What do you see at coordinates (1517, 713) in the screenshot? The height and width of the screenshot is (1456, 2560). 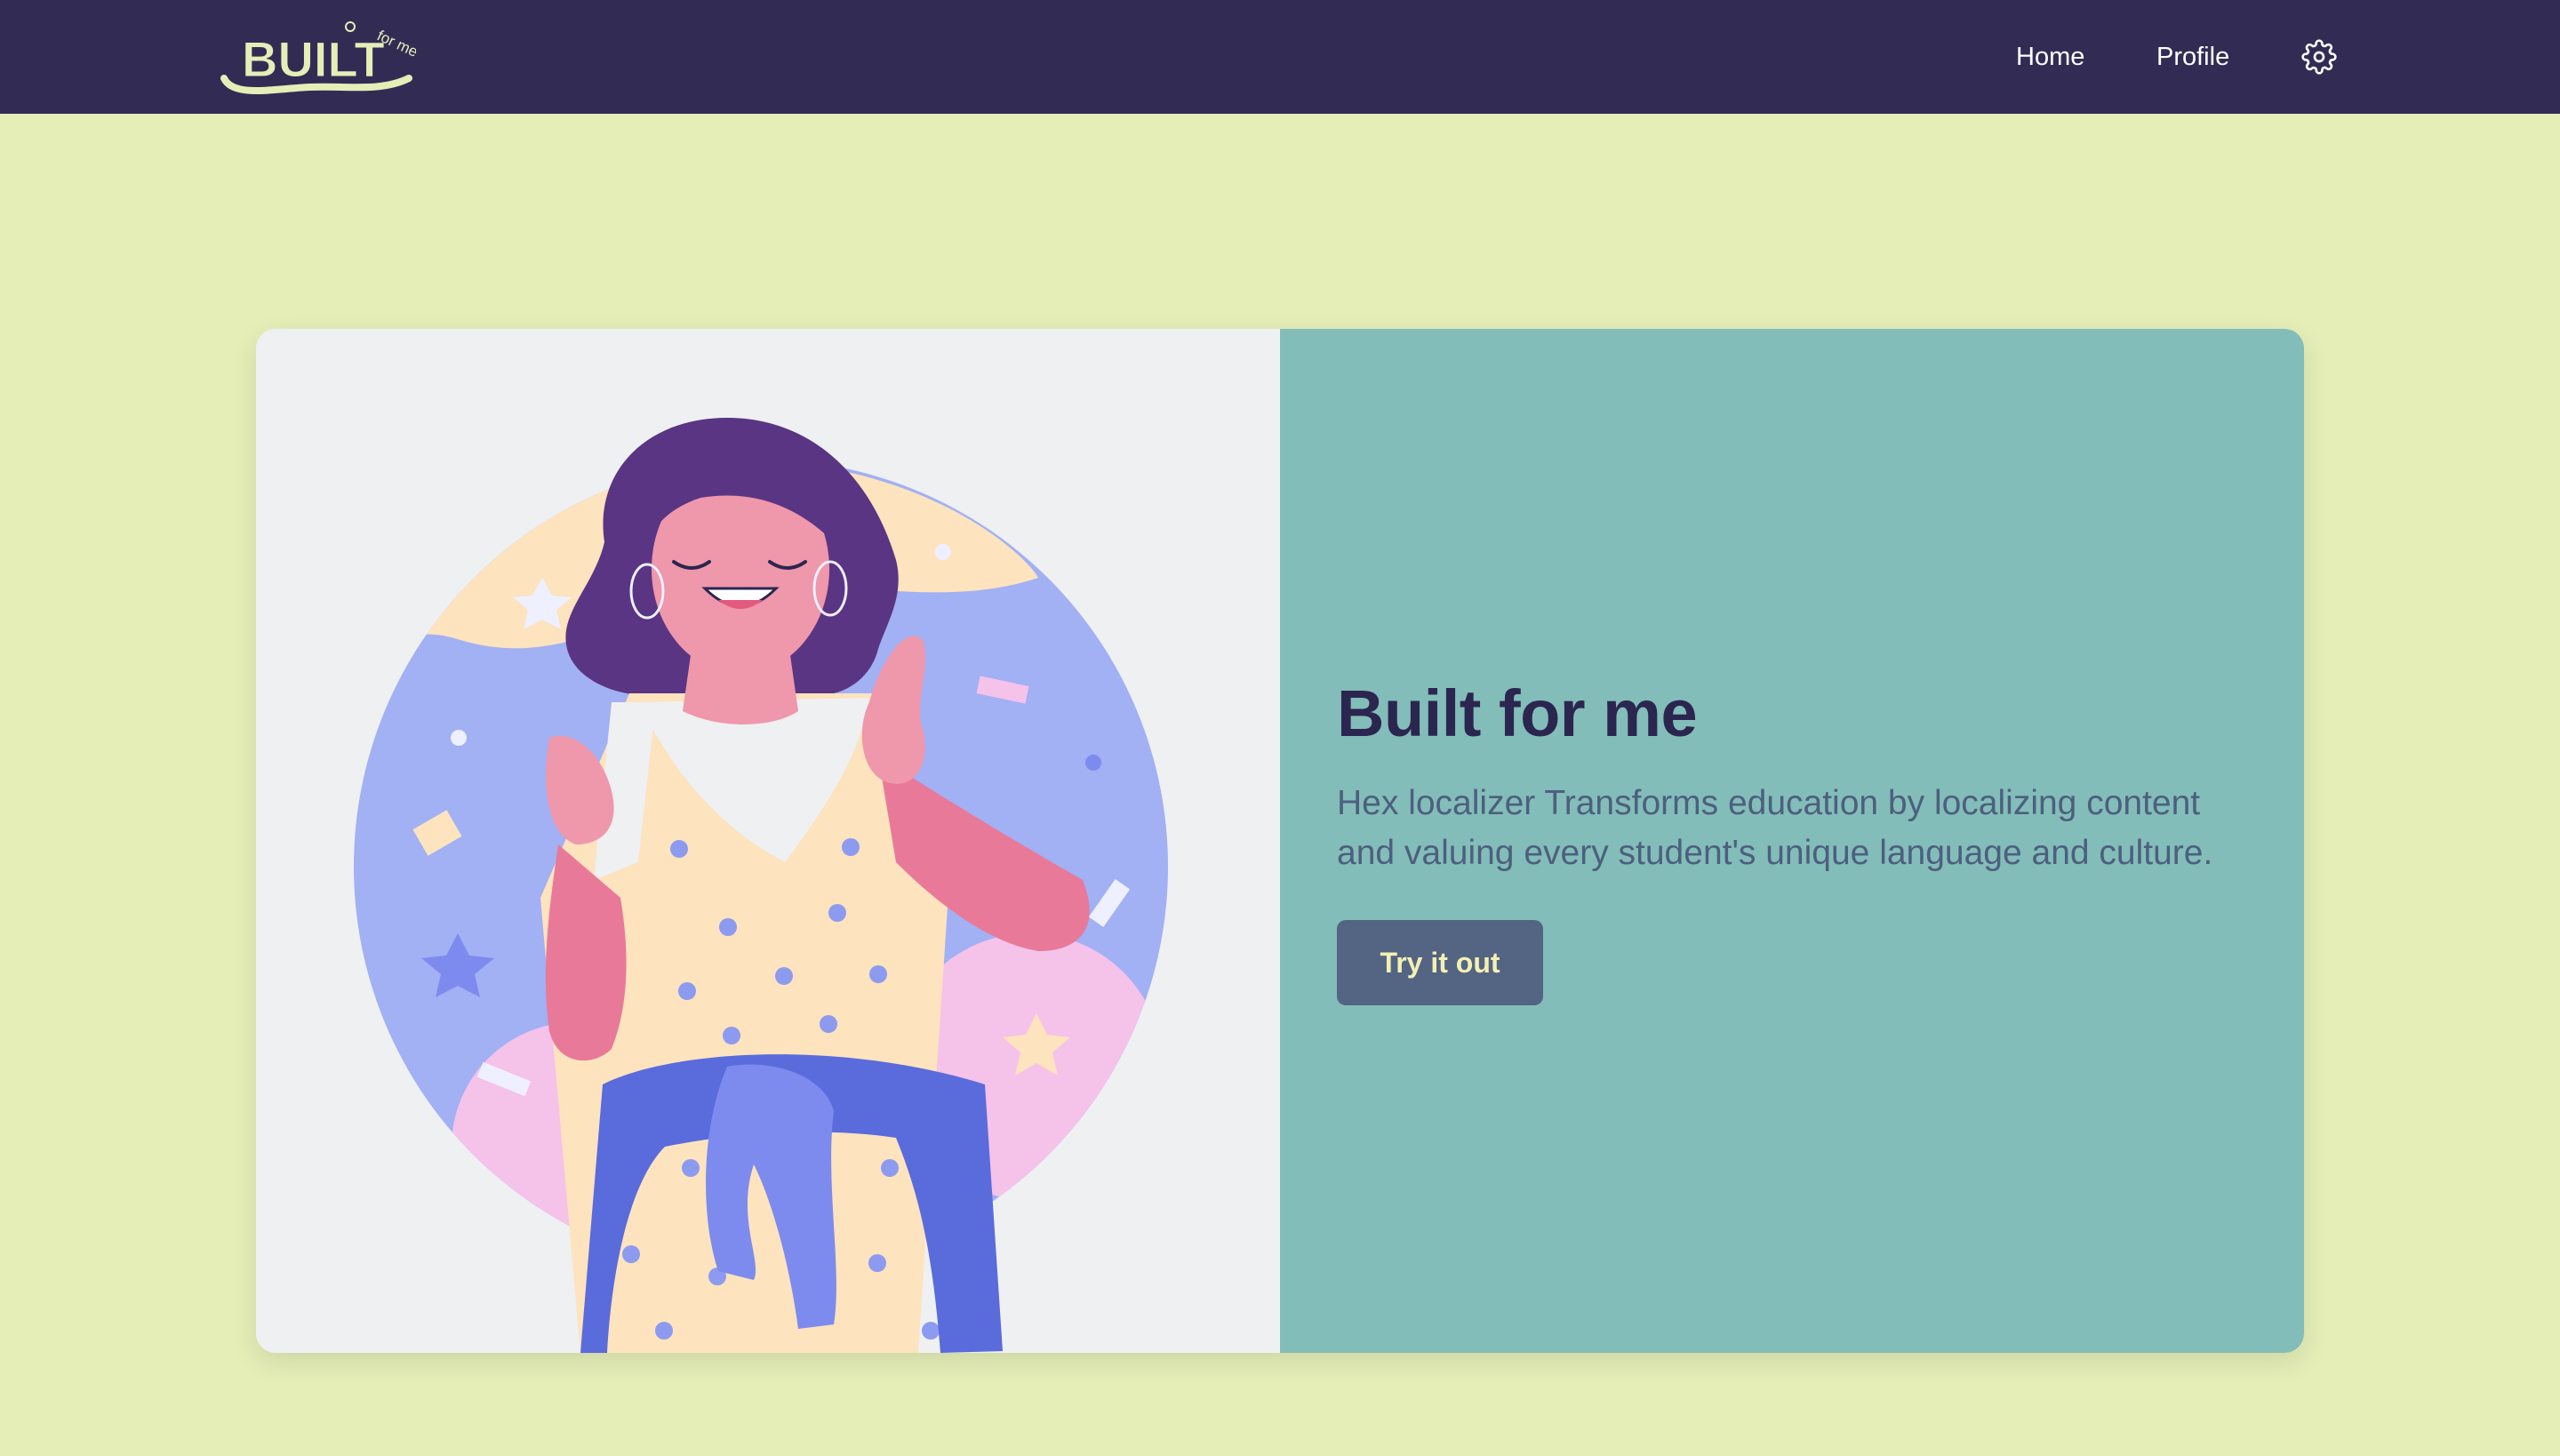 I see `hero-title: Built for me` at bounding box center [1517, 713].